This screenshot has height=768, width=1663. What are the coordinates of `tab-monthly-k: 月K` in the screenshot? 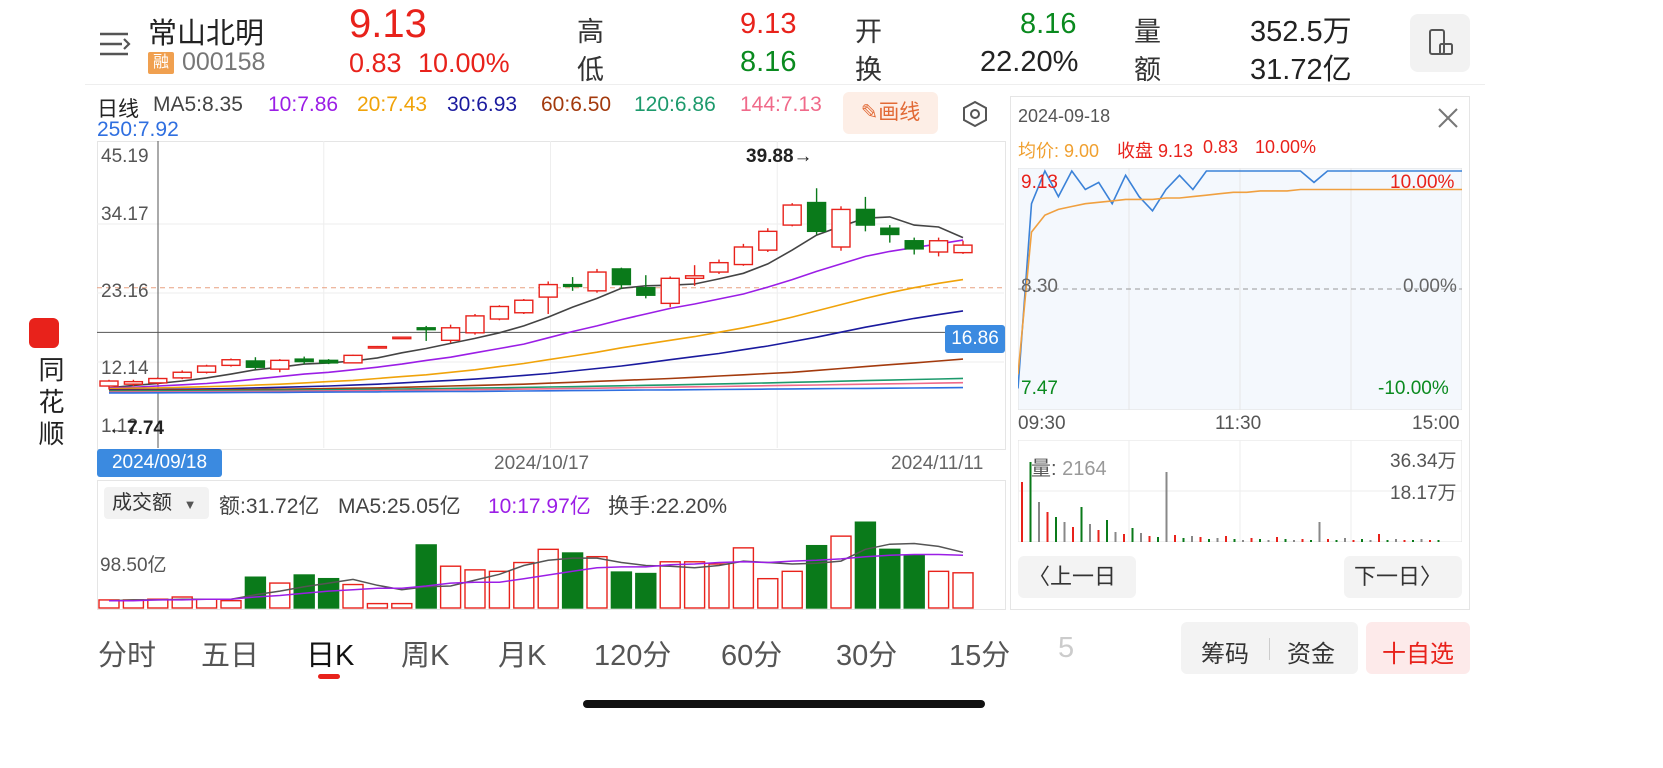 It's located at (522, 653).